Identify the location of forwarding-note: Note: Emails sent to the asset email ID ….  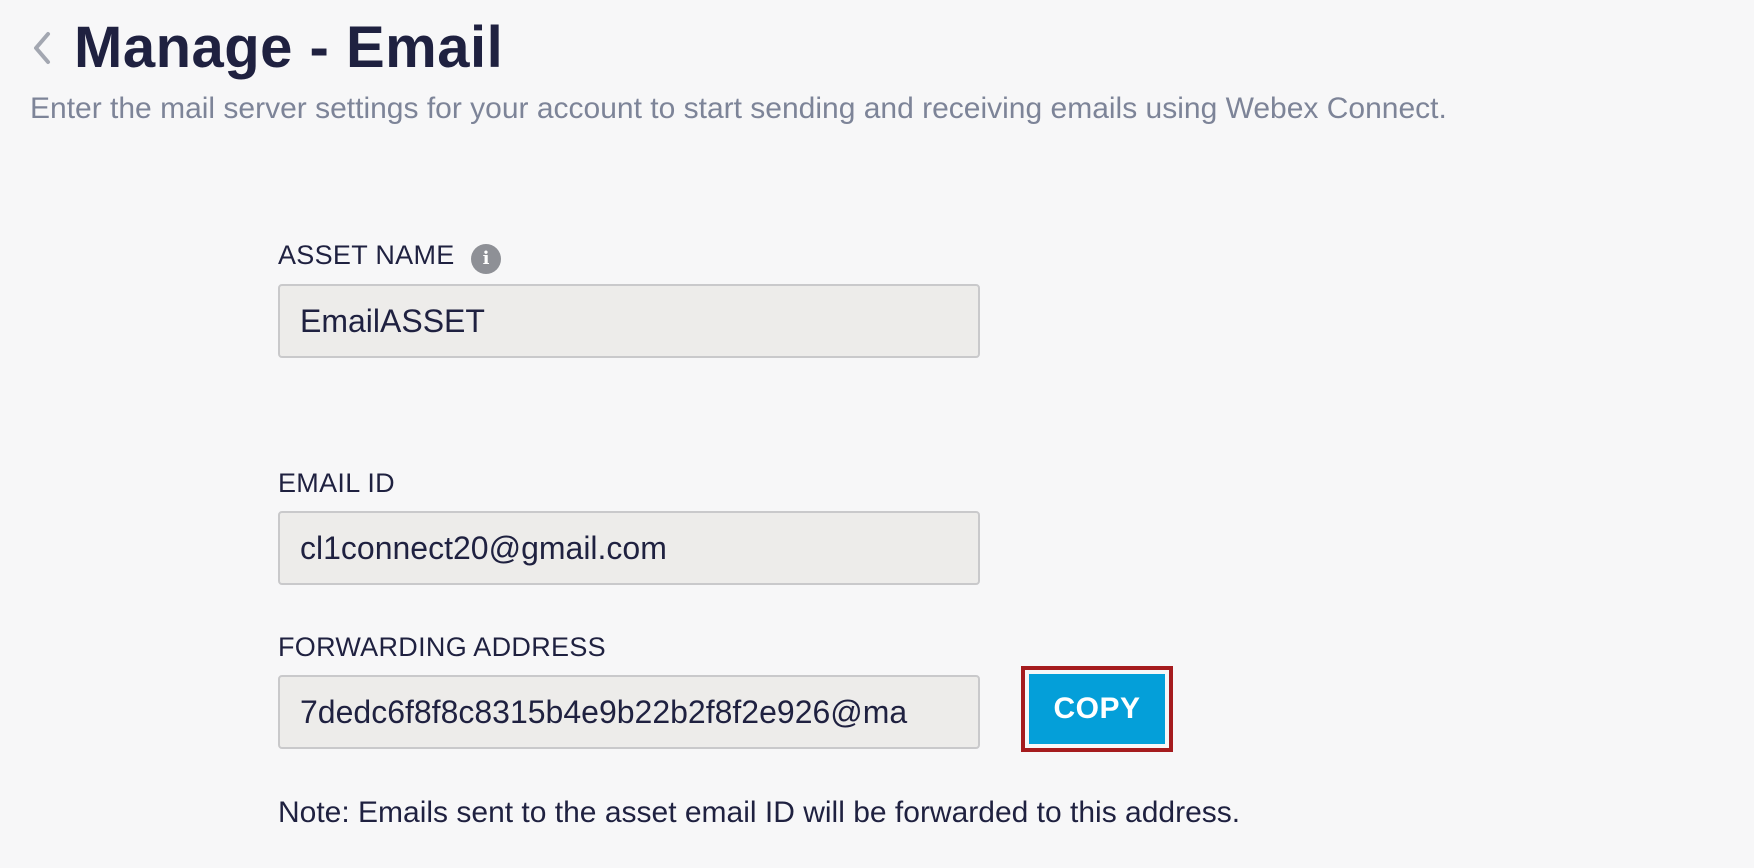
(759, 812).